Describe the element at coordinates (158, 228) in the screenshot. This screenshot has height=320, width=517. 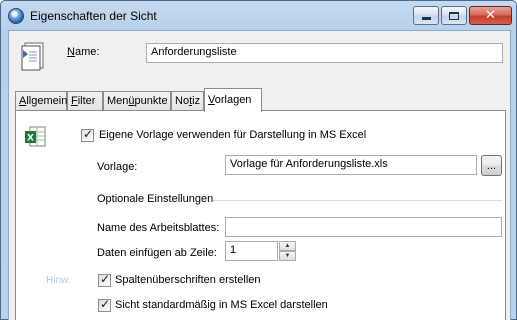
I see `sheet-name-label: Name des Arbeitsblattes:` at that location.